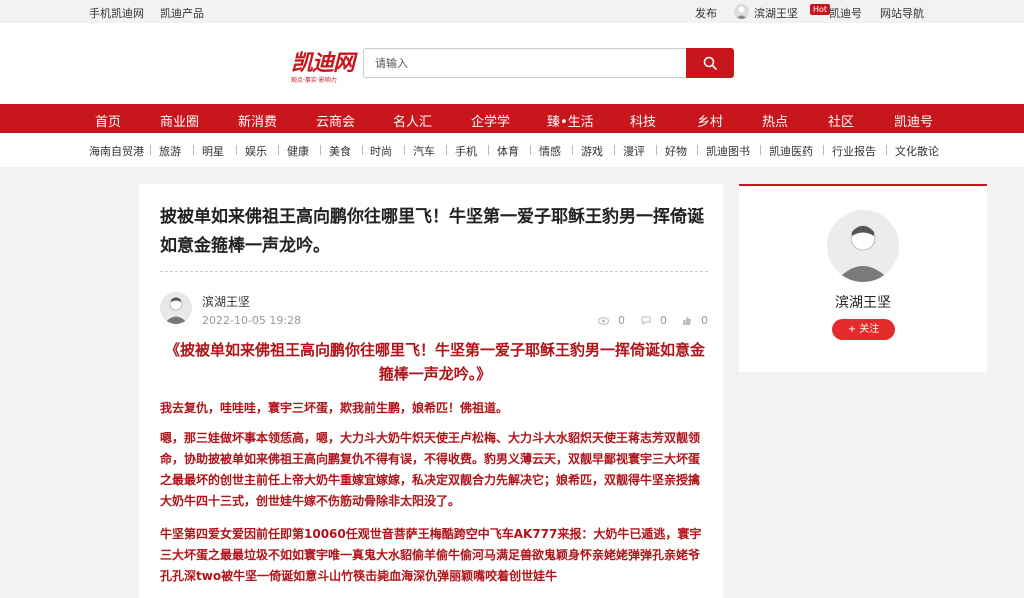  What do you see at coordinates (654, 320) in the screenshot?
I see `comments-stat: 0` at bounding box center [654, 320].